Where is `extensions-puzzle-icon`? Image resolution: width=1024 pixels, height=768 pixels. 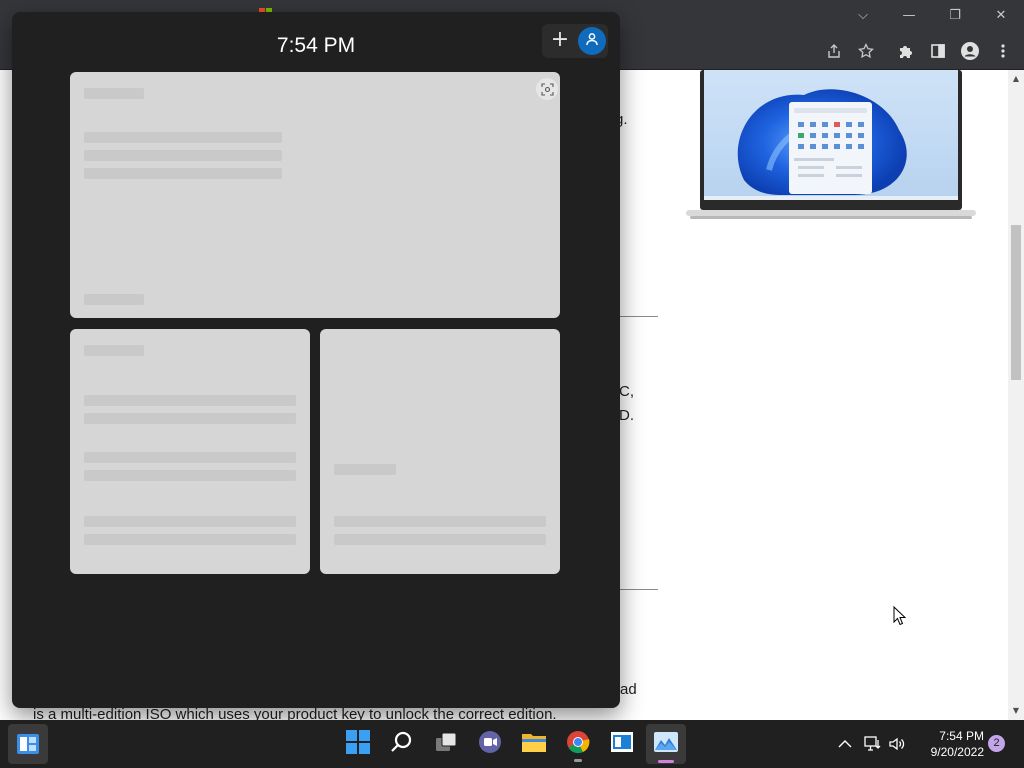 extensions-puzzle-icon is located at coordinates (906, 51).